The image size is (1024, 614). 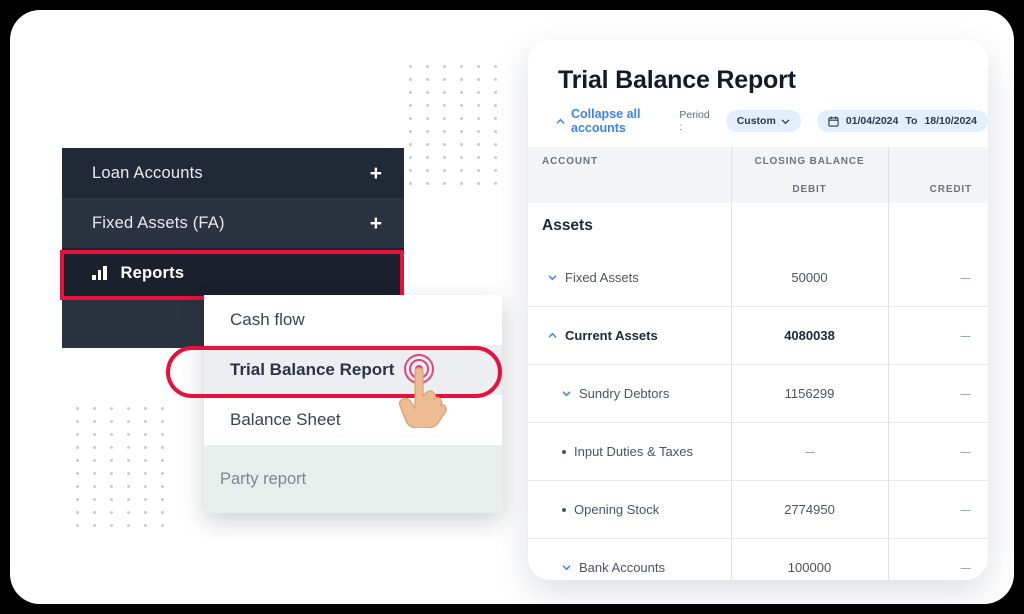 I want to click on menu-footer-label: Party report, so click(x=263, y=478).